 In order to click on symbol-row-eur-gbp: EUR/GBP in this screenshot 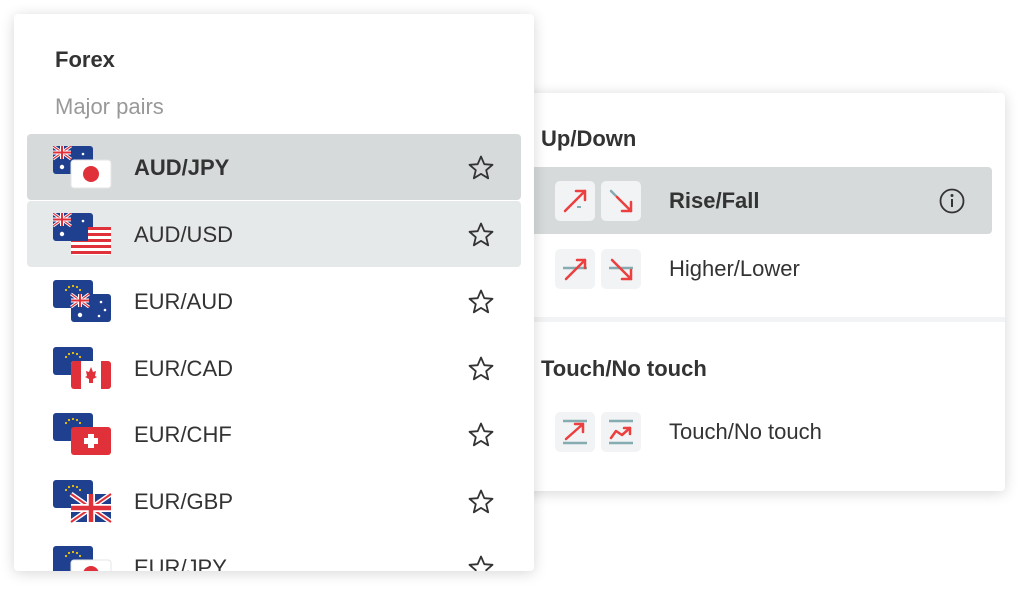, I will do `click(274, 501)`.